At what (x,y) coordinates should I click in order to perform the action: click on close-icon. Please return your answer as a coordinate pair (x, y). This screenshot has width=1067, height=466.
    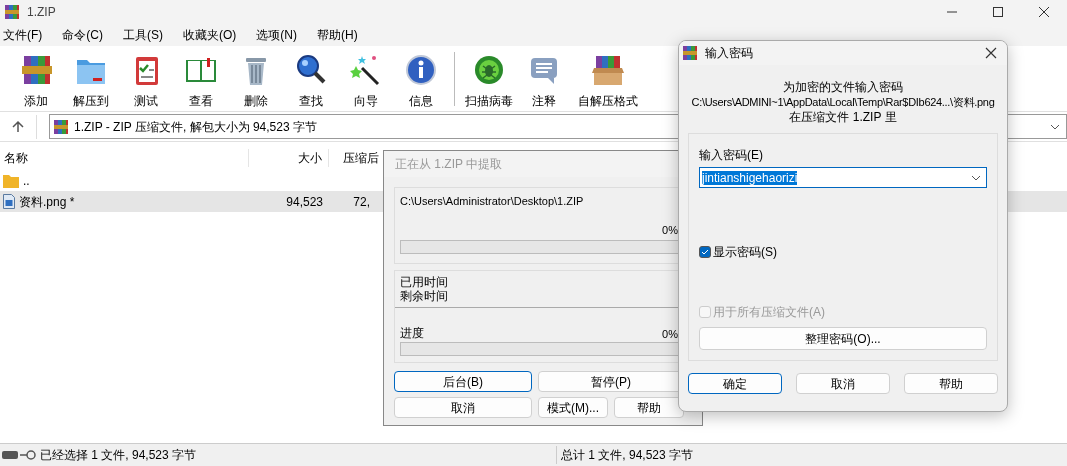
    Looking at the image, I should click on (991, 53).